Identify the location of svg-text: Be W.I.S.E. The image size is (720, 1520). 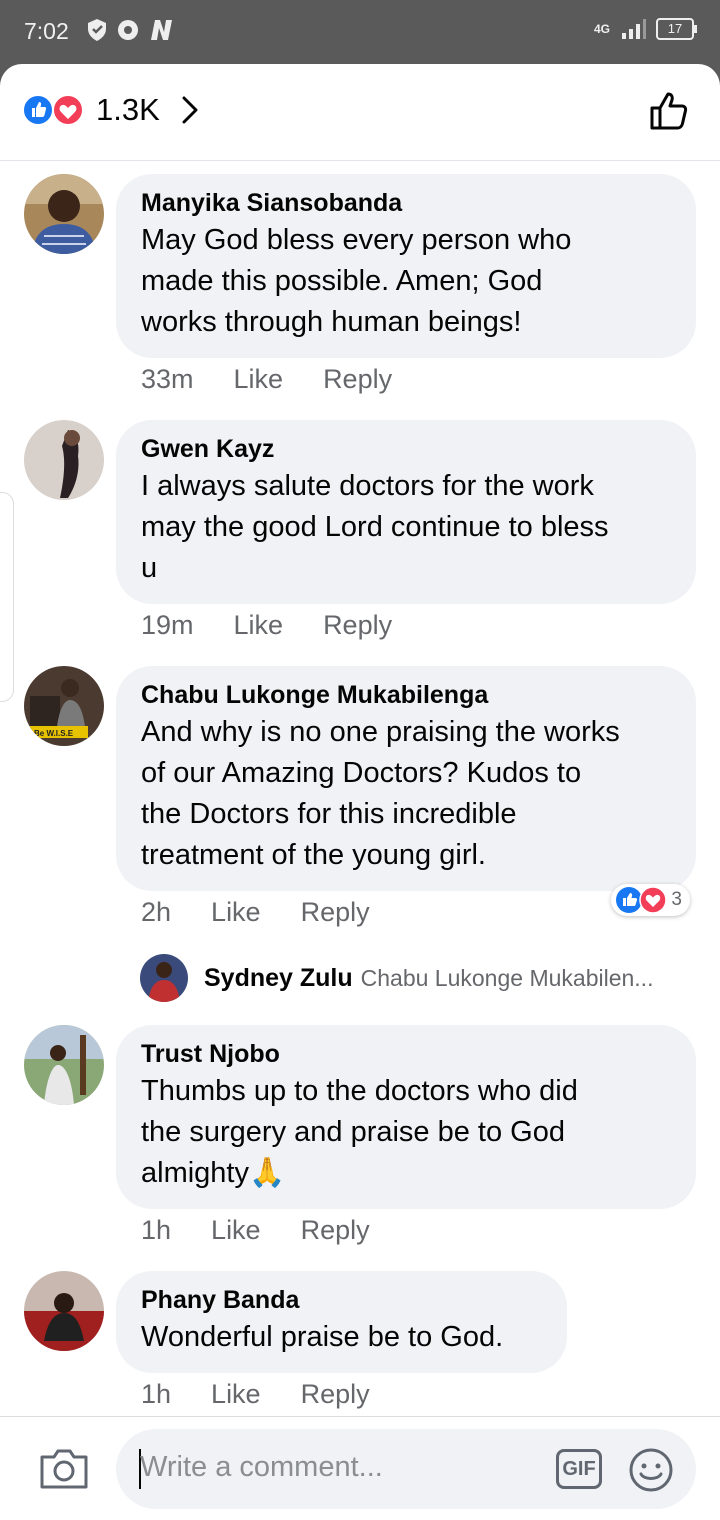
(54, 733).